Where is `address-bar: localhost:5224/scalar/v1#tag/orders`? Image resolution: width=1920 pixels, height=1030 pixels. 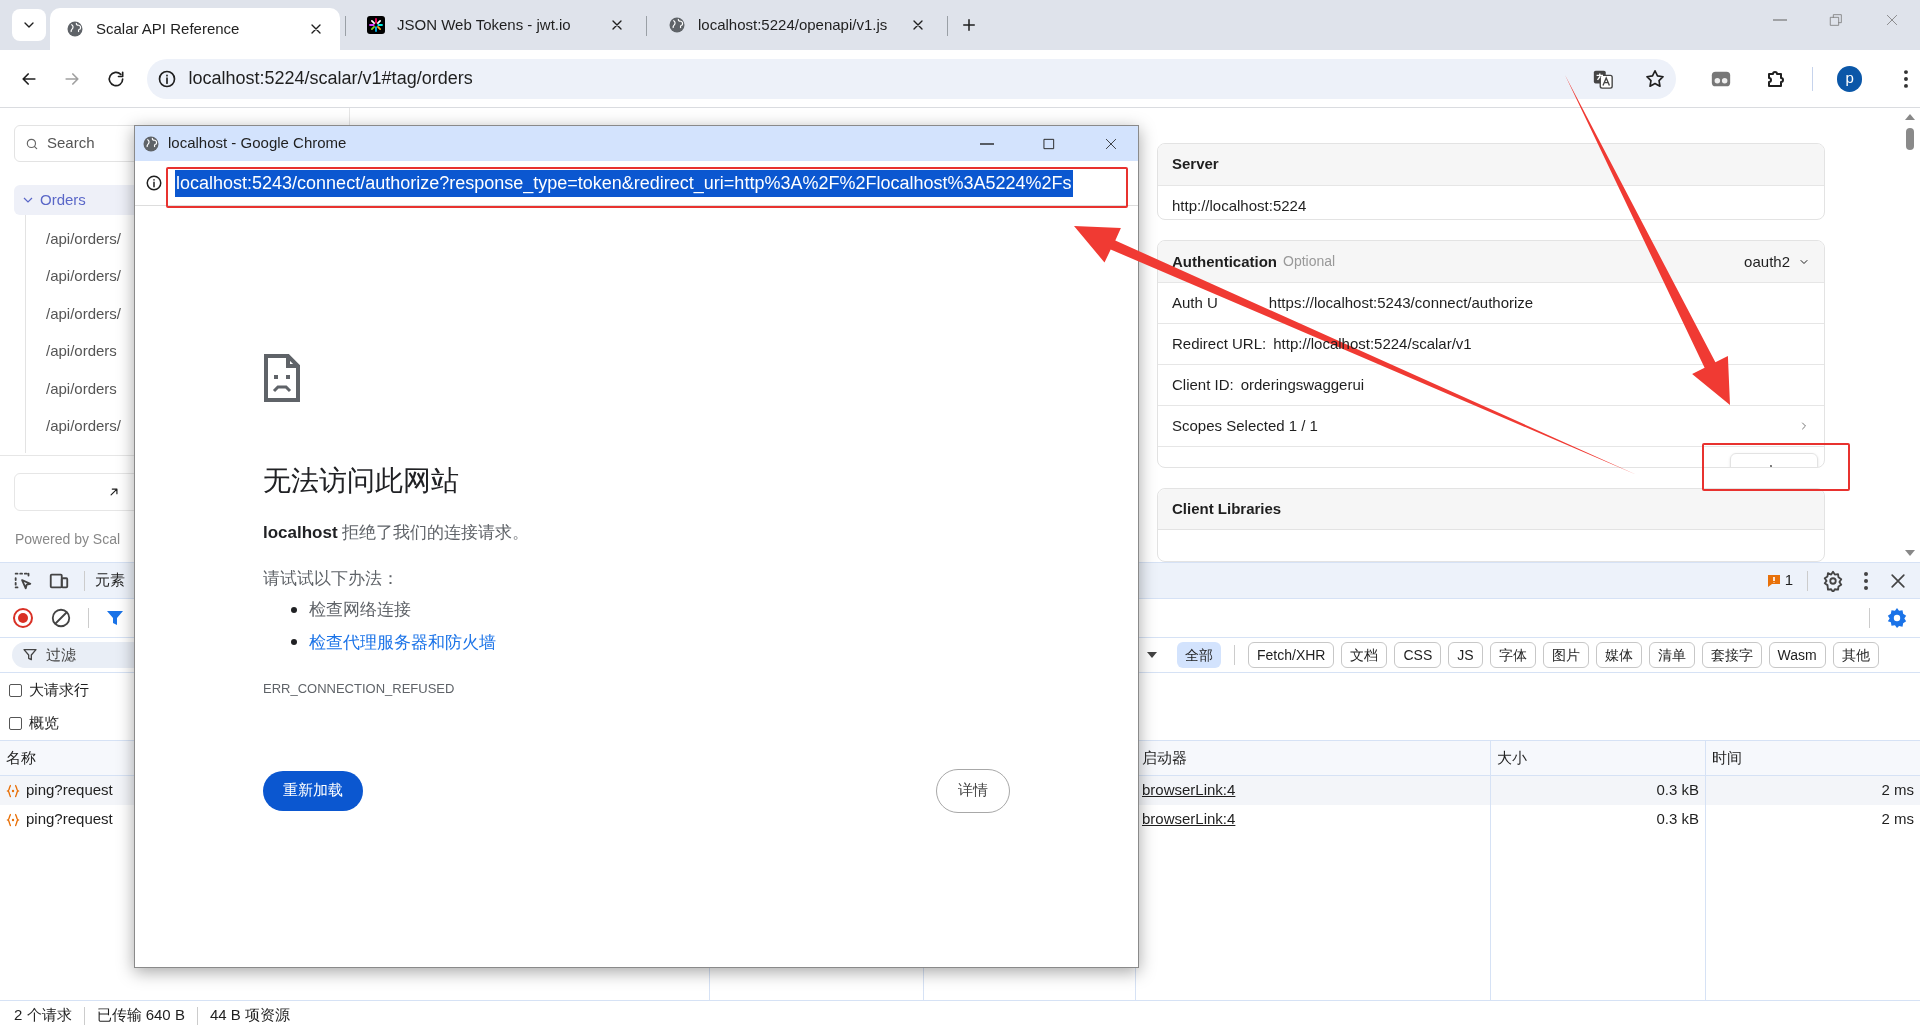 address-bar: localhost:5224/scalar/v1#tag/orders is located at coordinates (911, 78).